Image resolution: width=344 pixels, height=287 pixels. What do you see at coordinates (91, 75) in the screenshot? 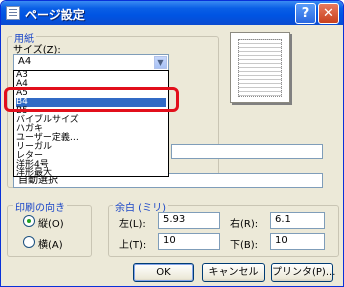
I see `list-item: A3` at bounding box center [91, 75].